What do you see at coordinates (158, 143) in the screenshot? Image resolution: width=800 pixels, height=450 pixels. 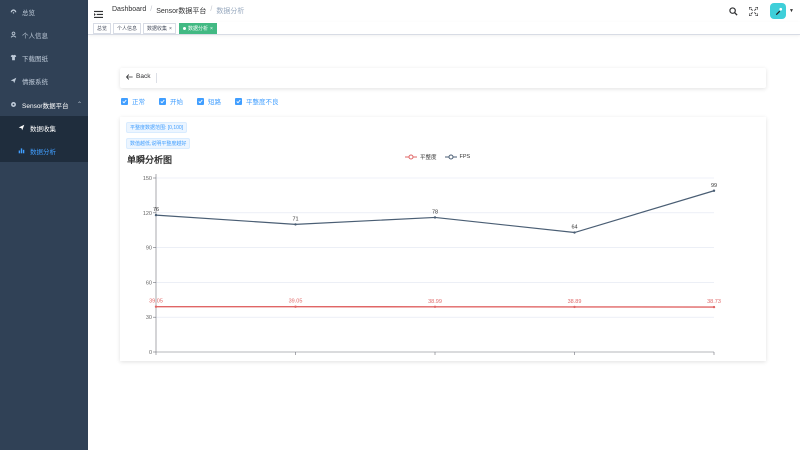 I see `info-tag: 数值越低,说明平整度越好` at bounding box center [158, 143].